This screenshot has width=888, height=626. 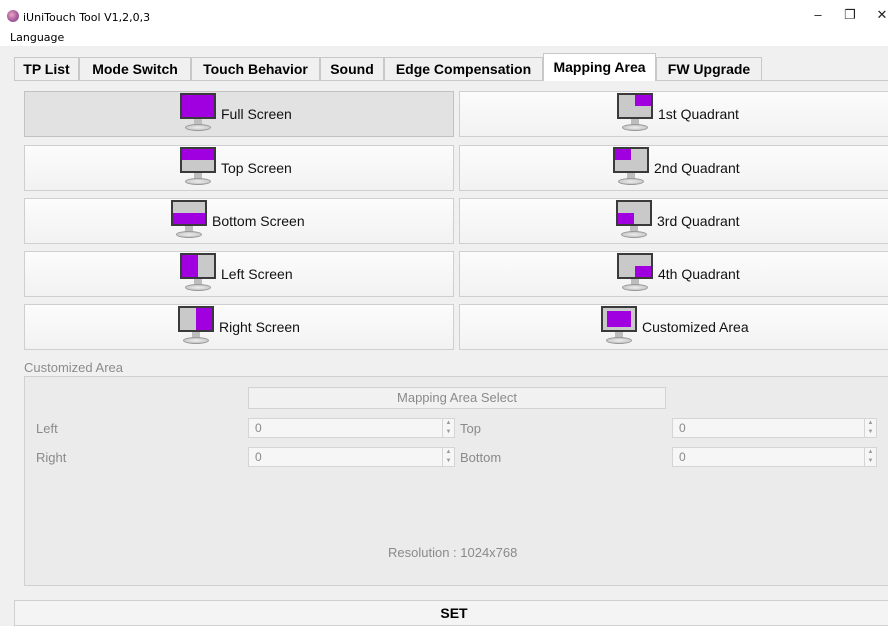 I want to click on first-quadrant-button: 1st Quadrant, so click(x=673, y=114).